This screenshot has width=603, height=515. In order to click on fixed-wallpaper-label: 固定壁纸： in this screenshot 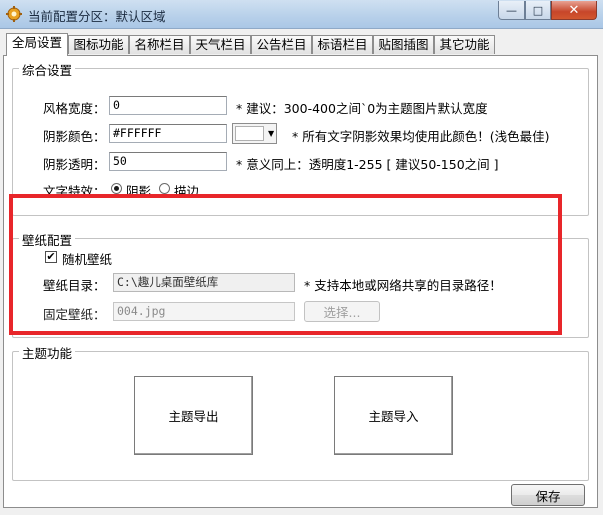, I will do `click(74, 314)`.